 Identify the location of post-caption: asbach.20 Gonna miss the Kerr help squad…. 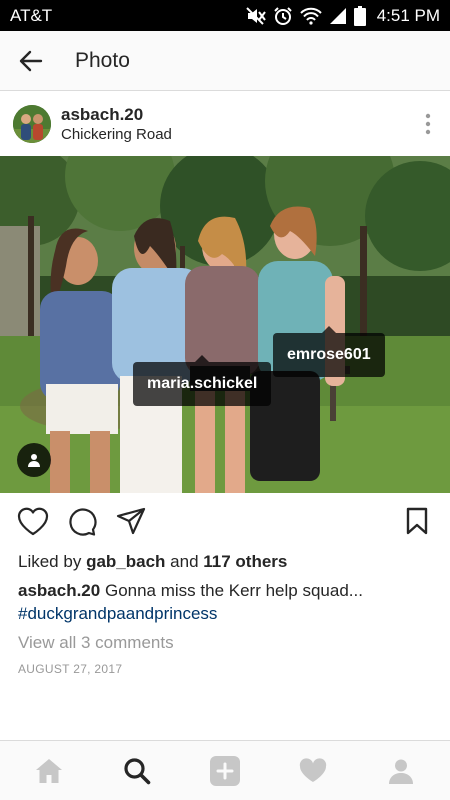
(228, 602).